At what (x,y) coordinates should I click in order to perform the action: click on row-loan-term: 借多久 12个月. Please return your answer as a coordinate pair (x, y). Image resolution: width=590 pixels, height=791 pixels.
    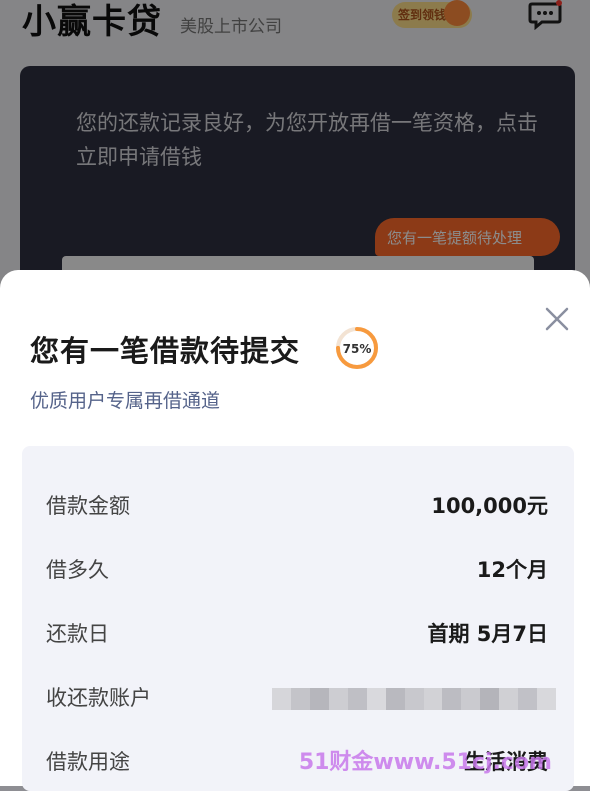
    Looking at the image, I should click on (298, 568).